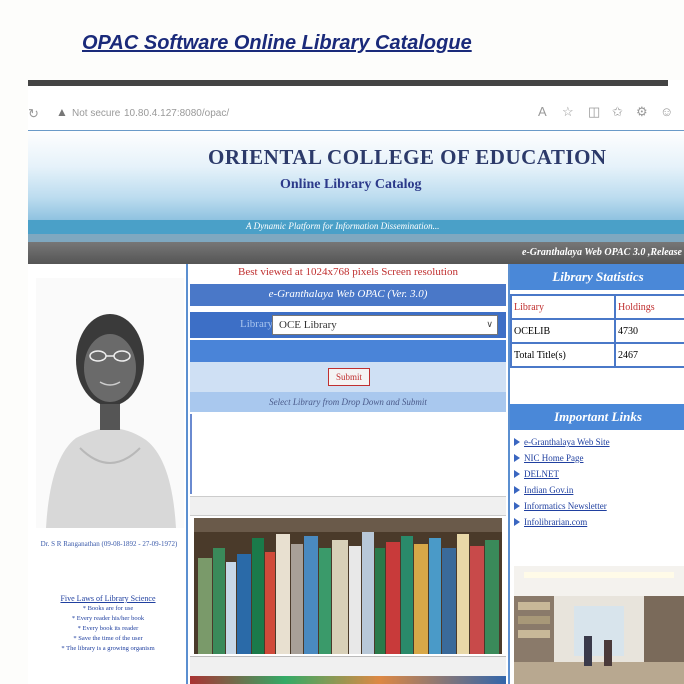  What do you see at coordinates (563, 307) in the screenshot?
I see `column-header: Library` at bounding box center [563, 307].